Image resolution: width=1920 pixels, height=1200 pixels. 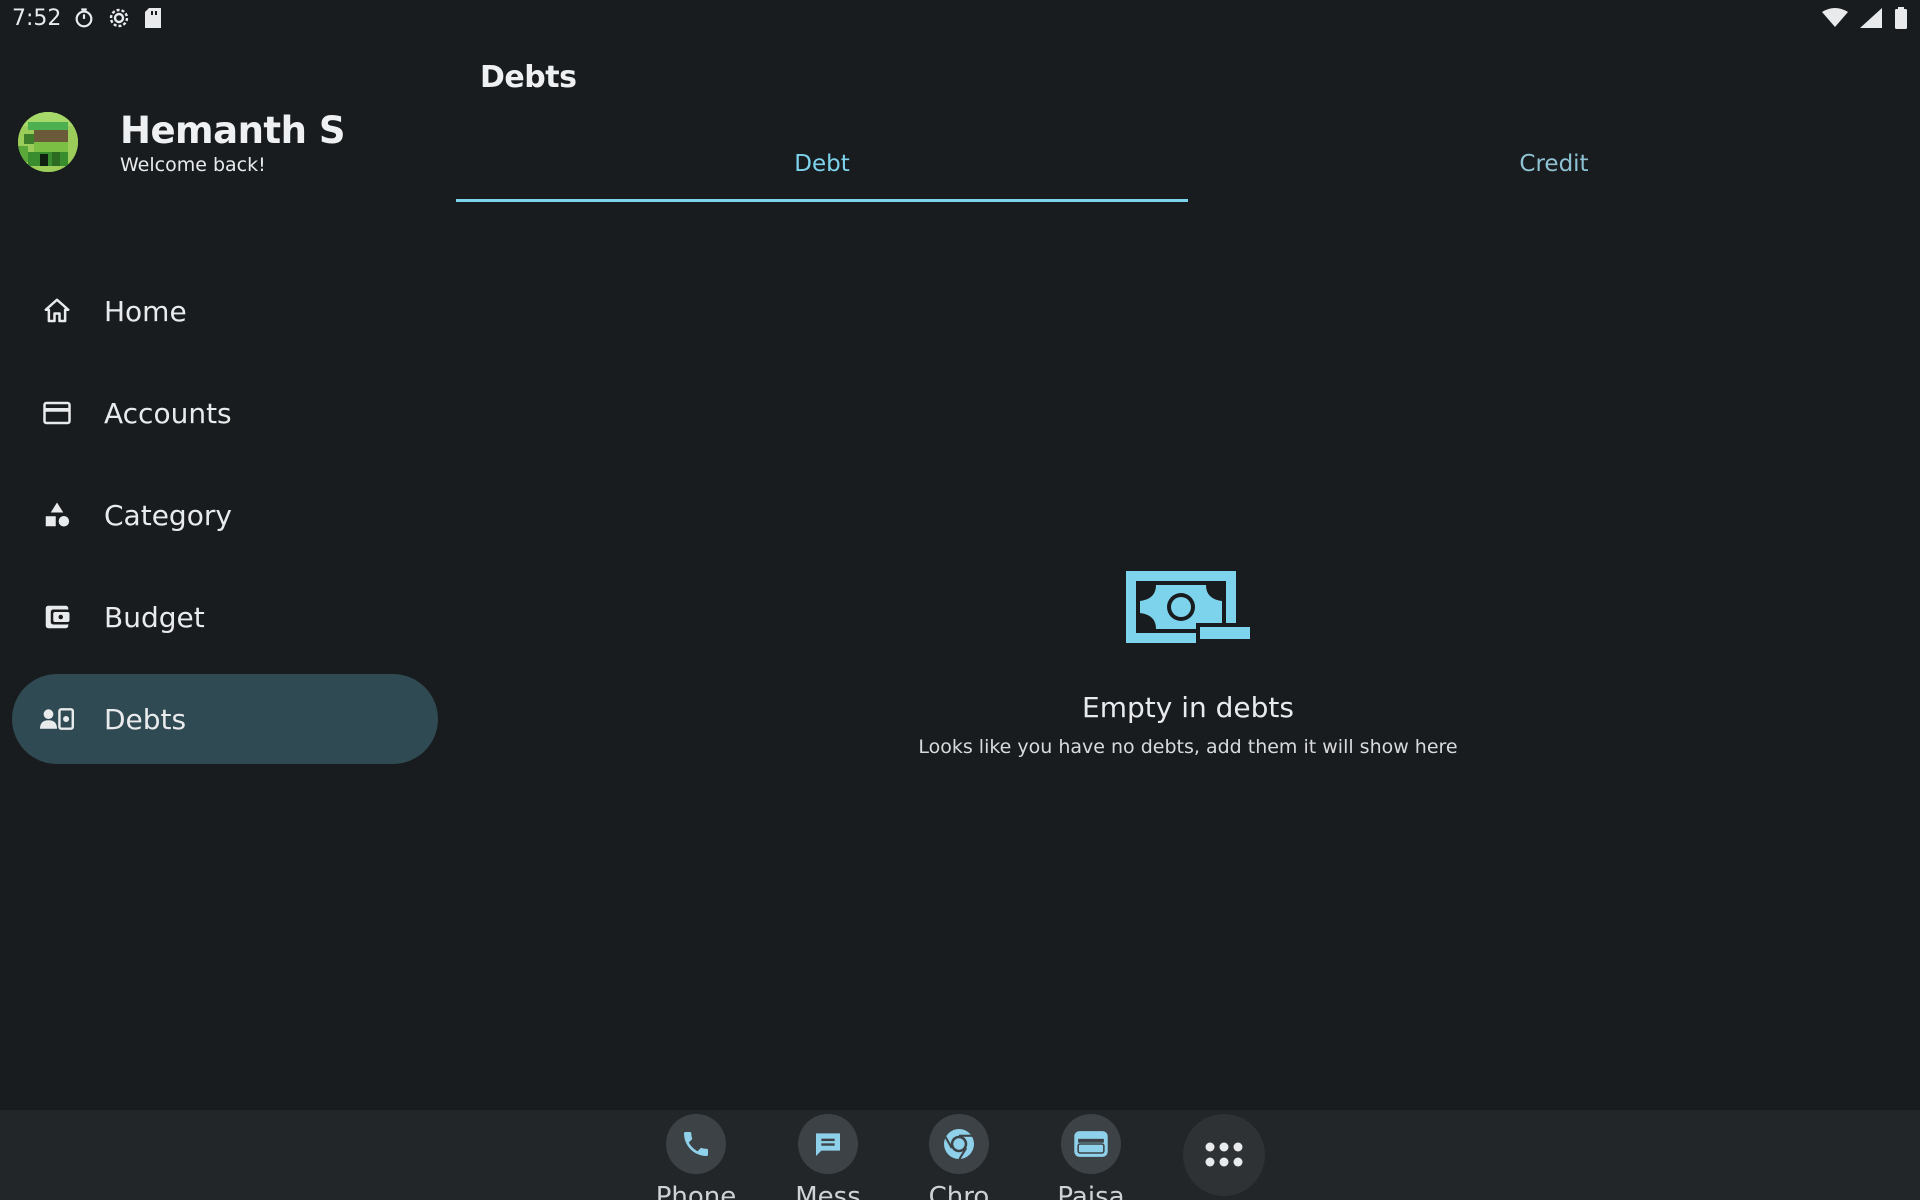 What do you see at coordinates (960, 18) in the screenshot?
I see `status-bar: 7:52` at bounding box center [960, 18].